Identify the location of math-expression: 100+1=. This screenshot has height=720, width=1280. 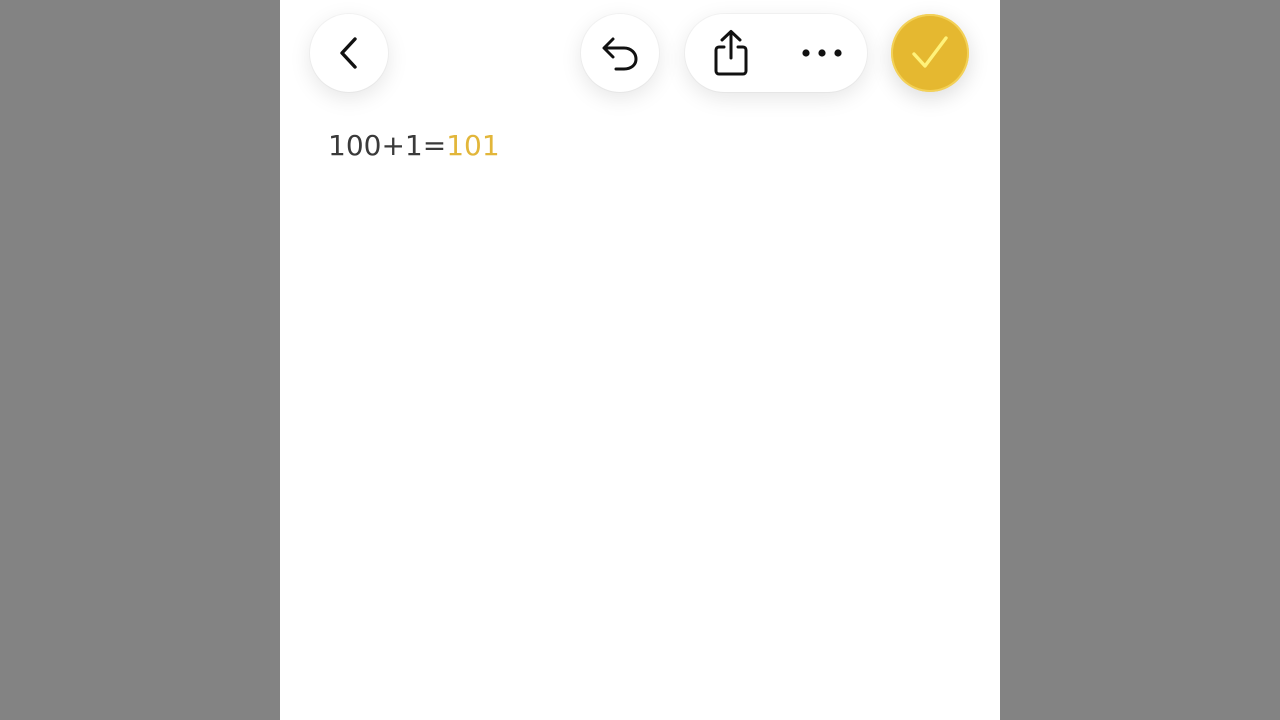
(387, 145).